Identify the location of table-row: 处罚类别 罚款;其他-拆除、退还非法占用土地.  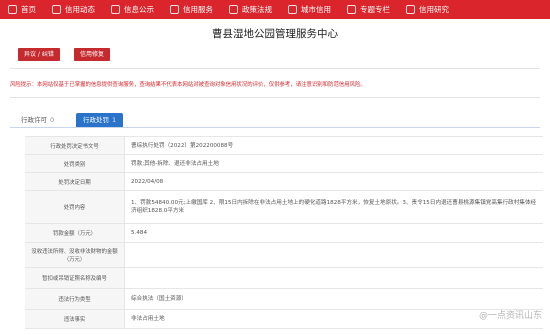
(284, 164).